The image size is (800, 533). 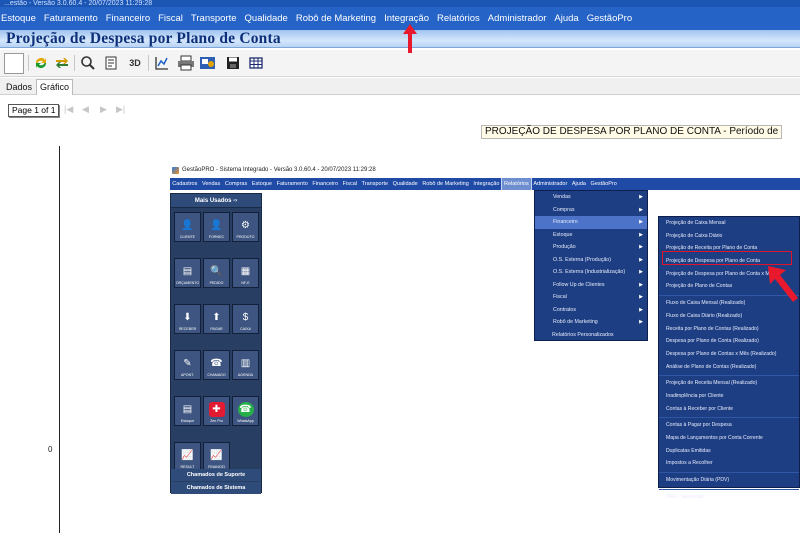 I want to click on inner-menu-item-compras: Compras, so click(x=236, y=184).